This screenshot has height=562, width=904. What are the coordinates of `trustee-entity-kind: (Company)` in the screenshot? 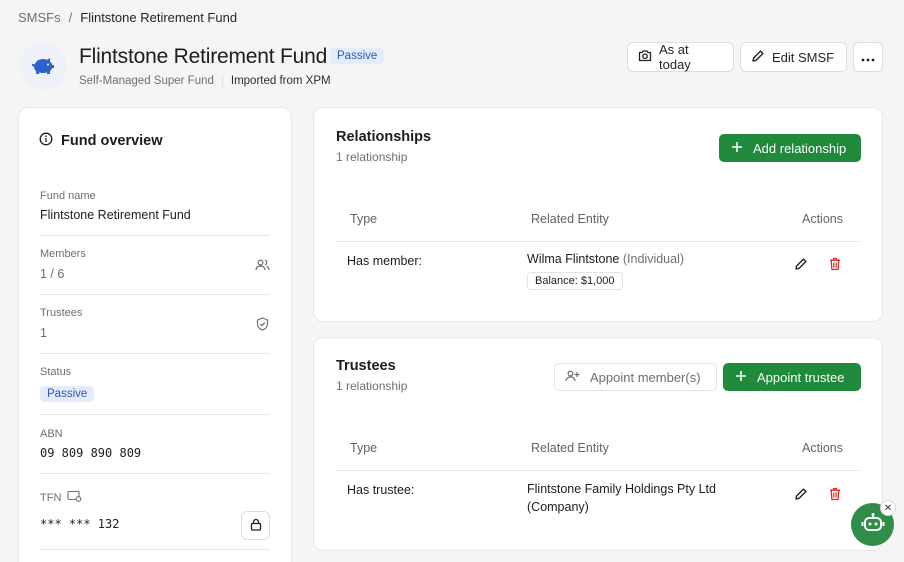 It's located at (558, 507).